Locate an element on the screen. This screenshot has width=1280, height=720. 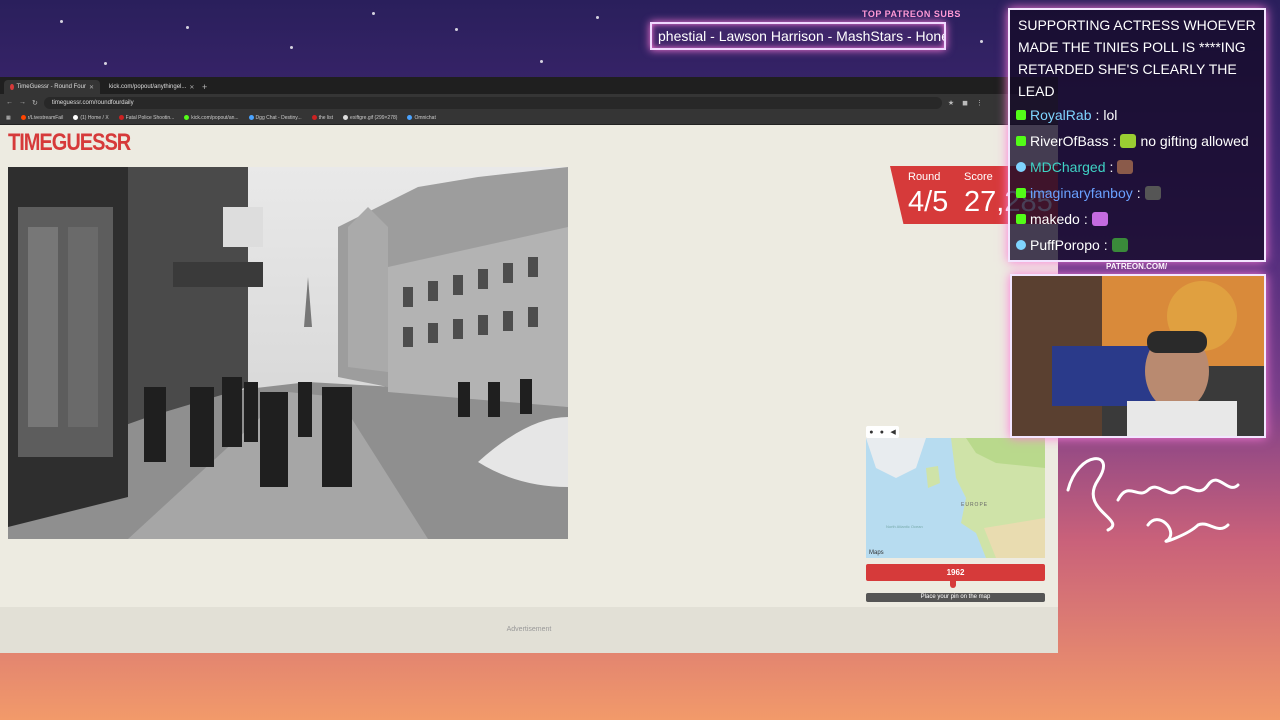
expand-icon: ◀ is located at coordinates (892, 432).